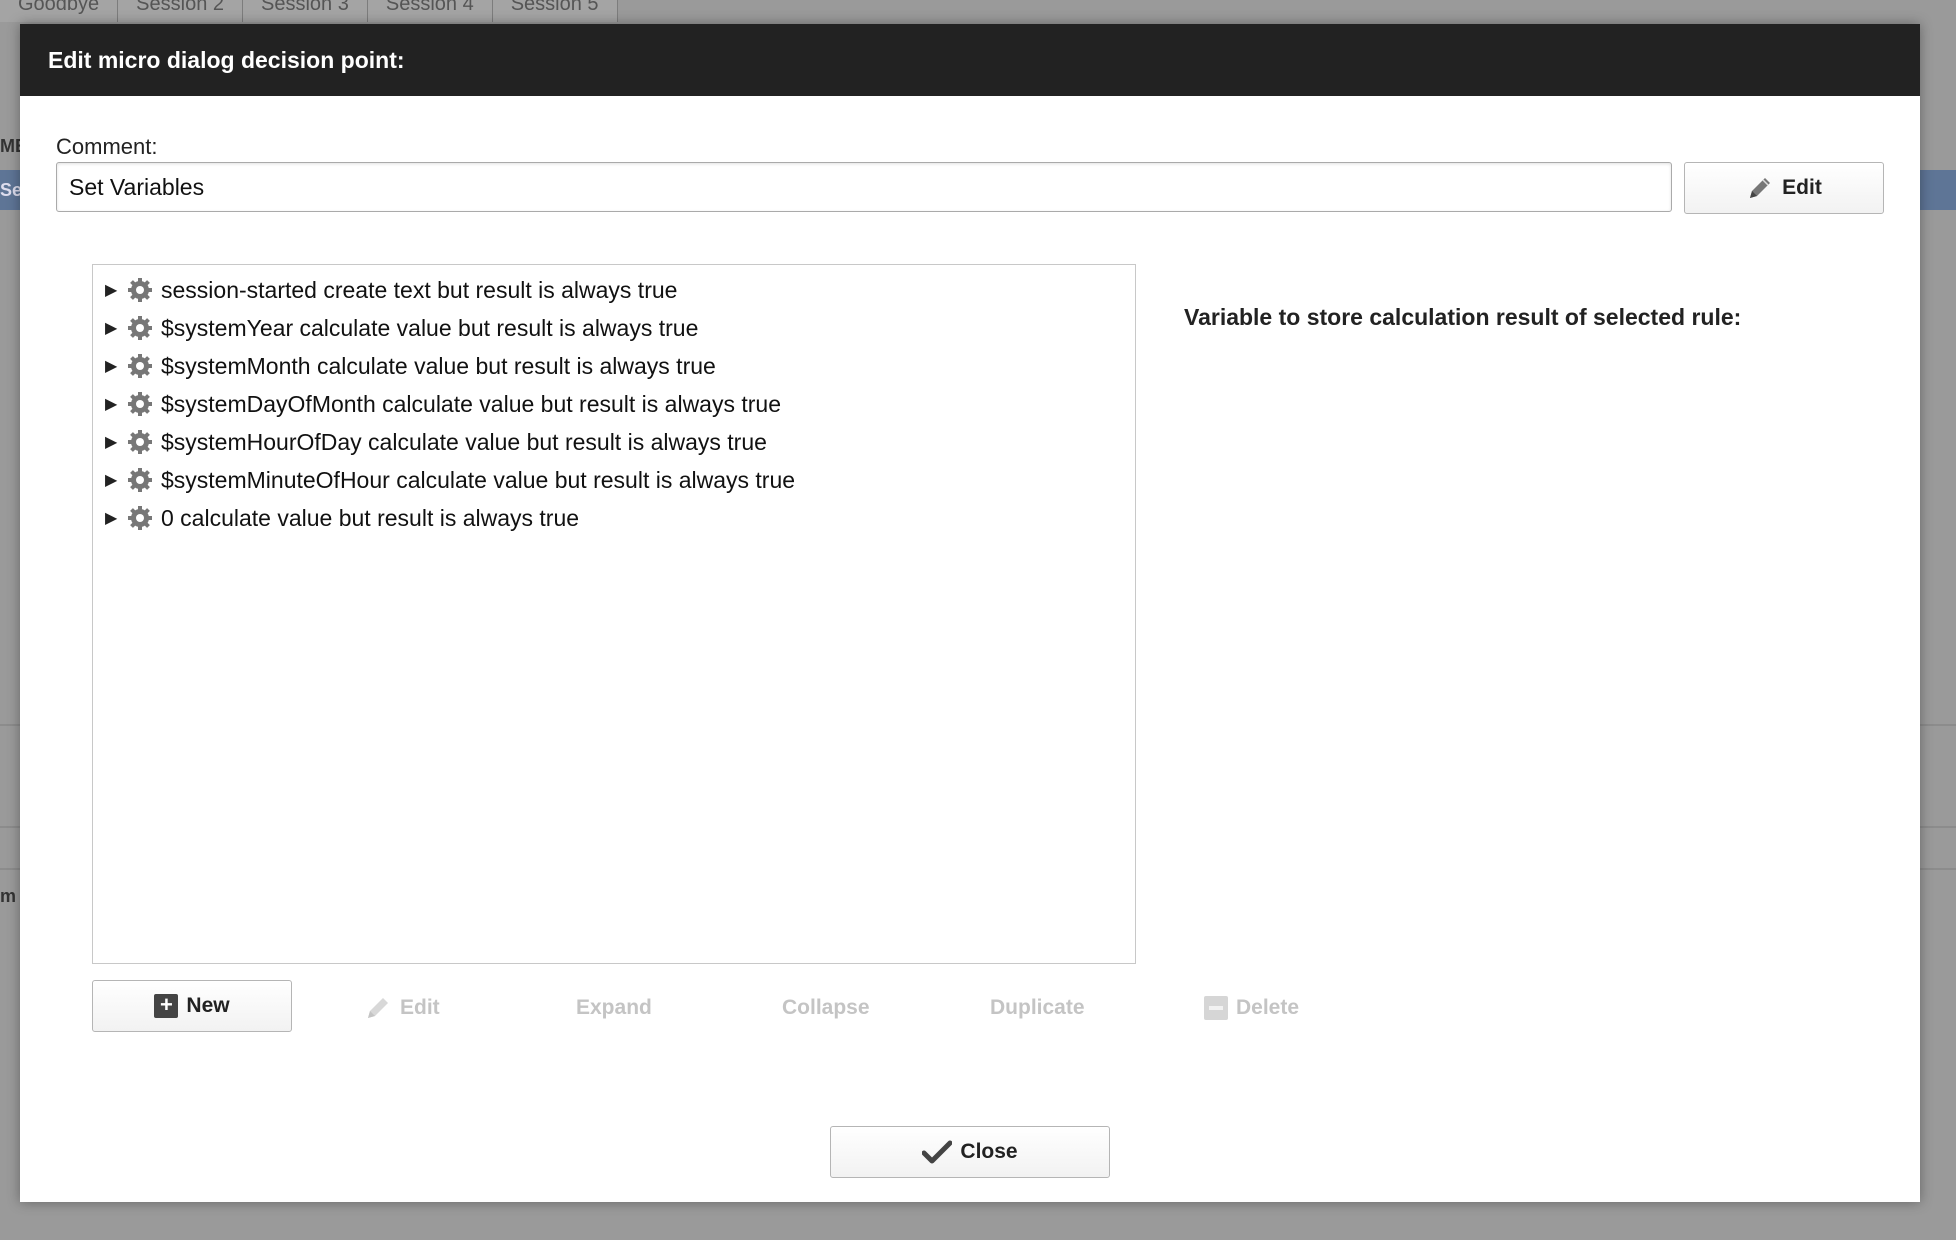  I want to click on comment-edit-label: Edit, so click(1802, 187).